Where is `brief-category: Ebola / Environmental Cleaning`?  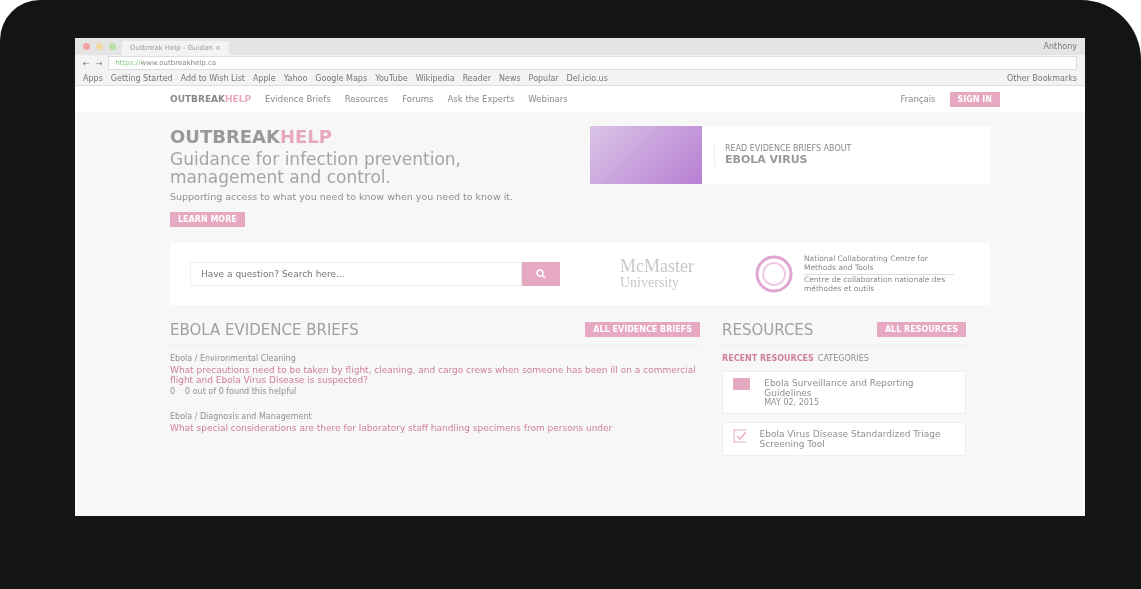
brief-category: Ebola / Environmental Cleaning is located at coordinates (233, 358).